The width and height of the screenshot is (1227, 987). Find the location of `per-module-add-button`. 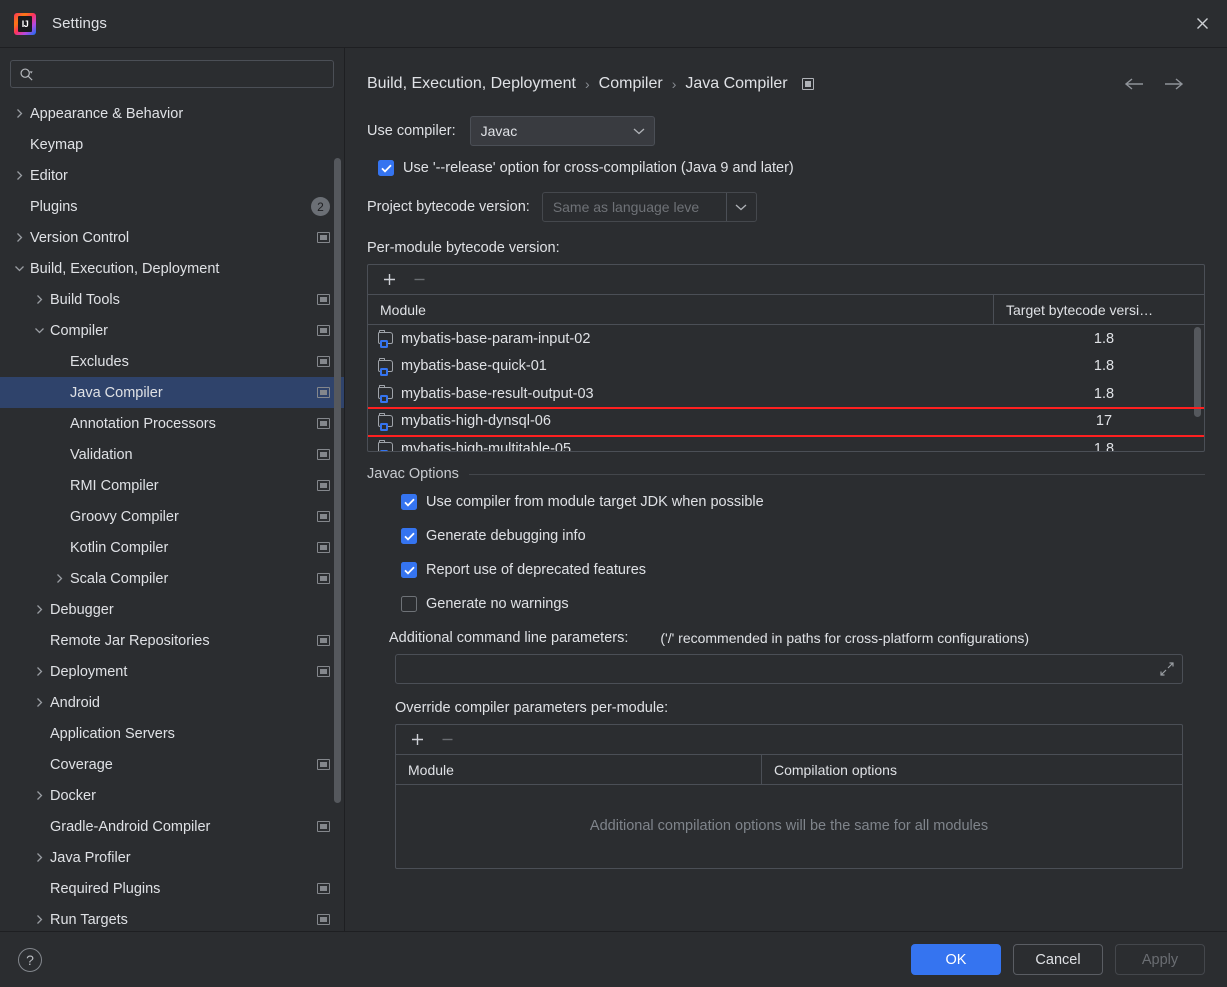

per-module-add-button is located at coordinates (389, 280).